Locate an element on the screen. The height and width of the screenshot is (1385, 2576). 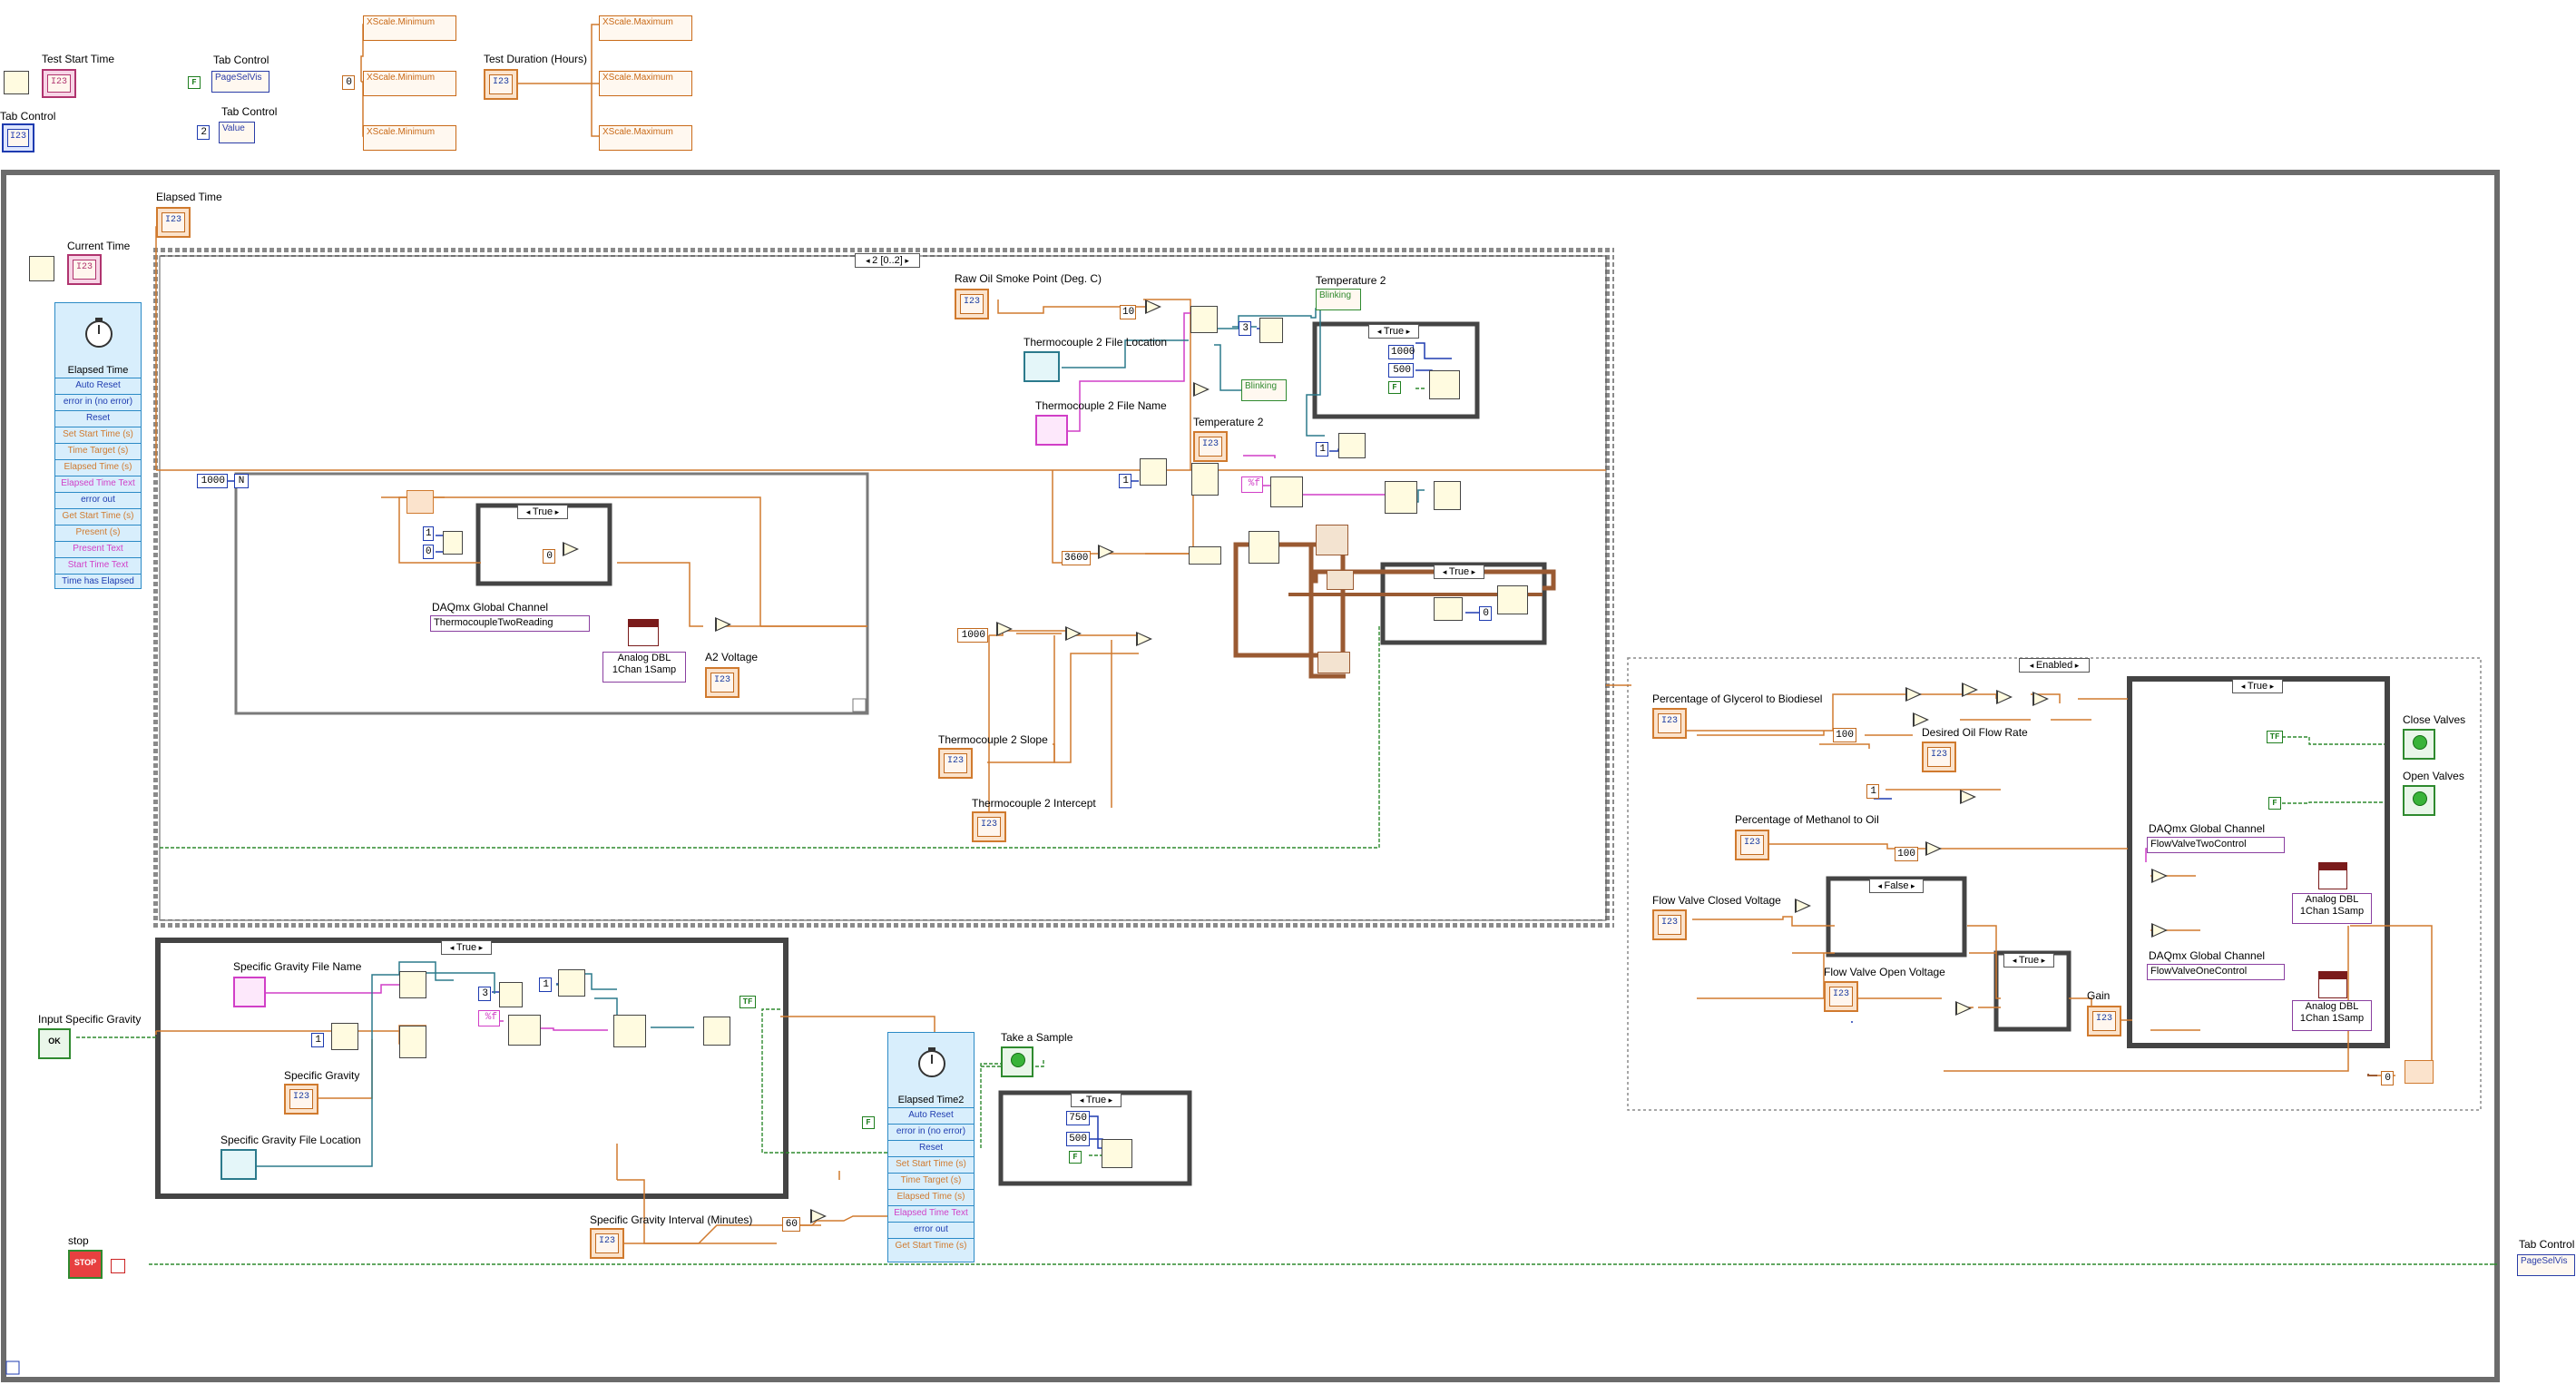
constant-100-b: 100 is located at coordinates (1906, 854).